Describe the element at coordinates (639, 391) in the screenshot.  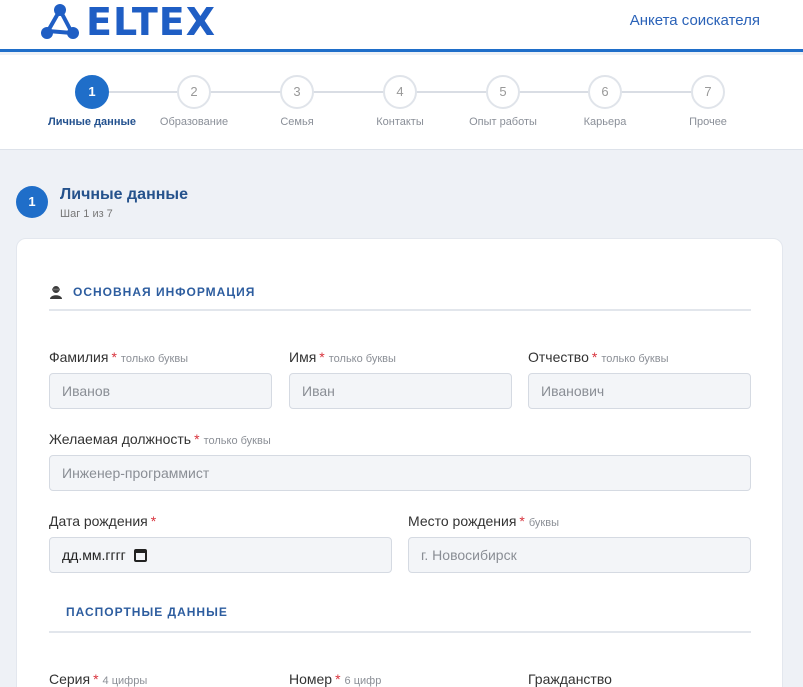
I see `patronymic-input` at that location.